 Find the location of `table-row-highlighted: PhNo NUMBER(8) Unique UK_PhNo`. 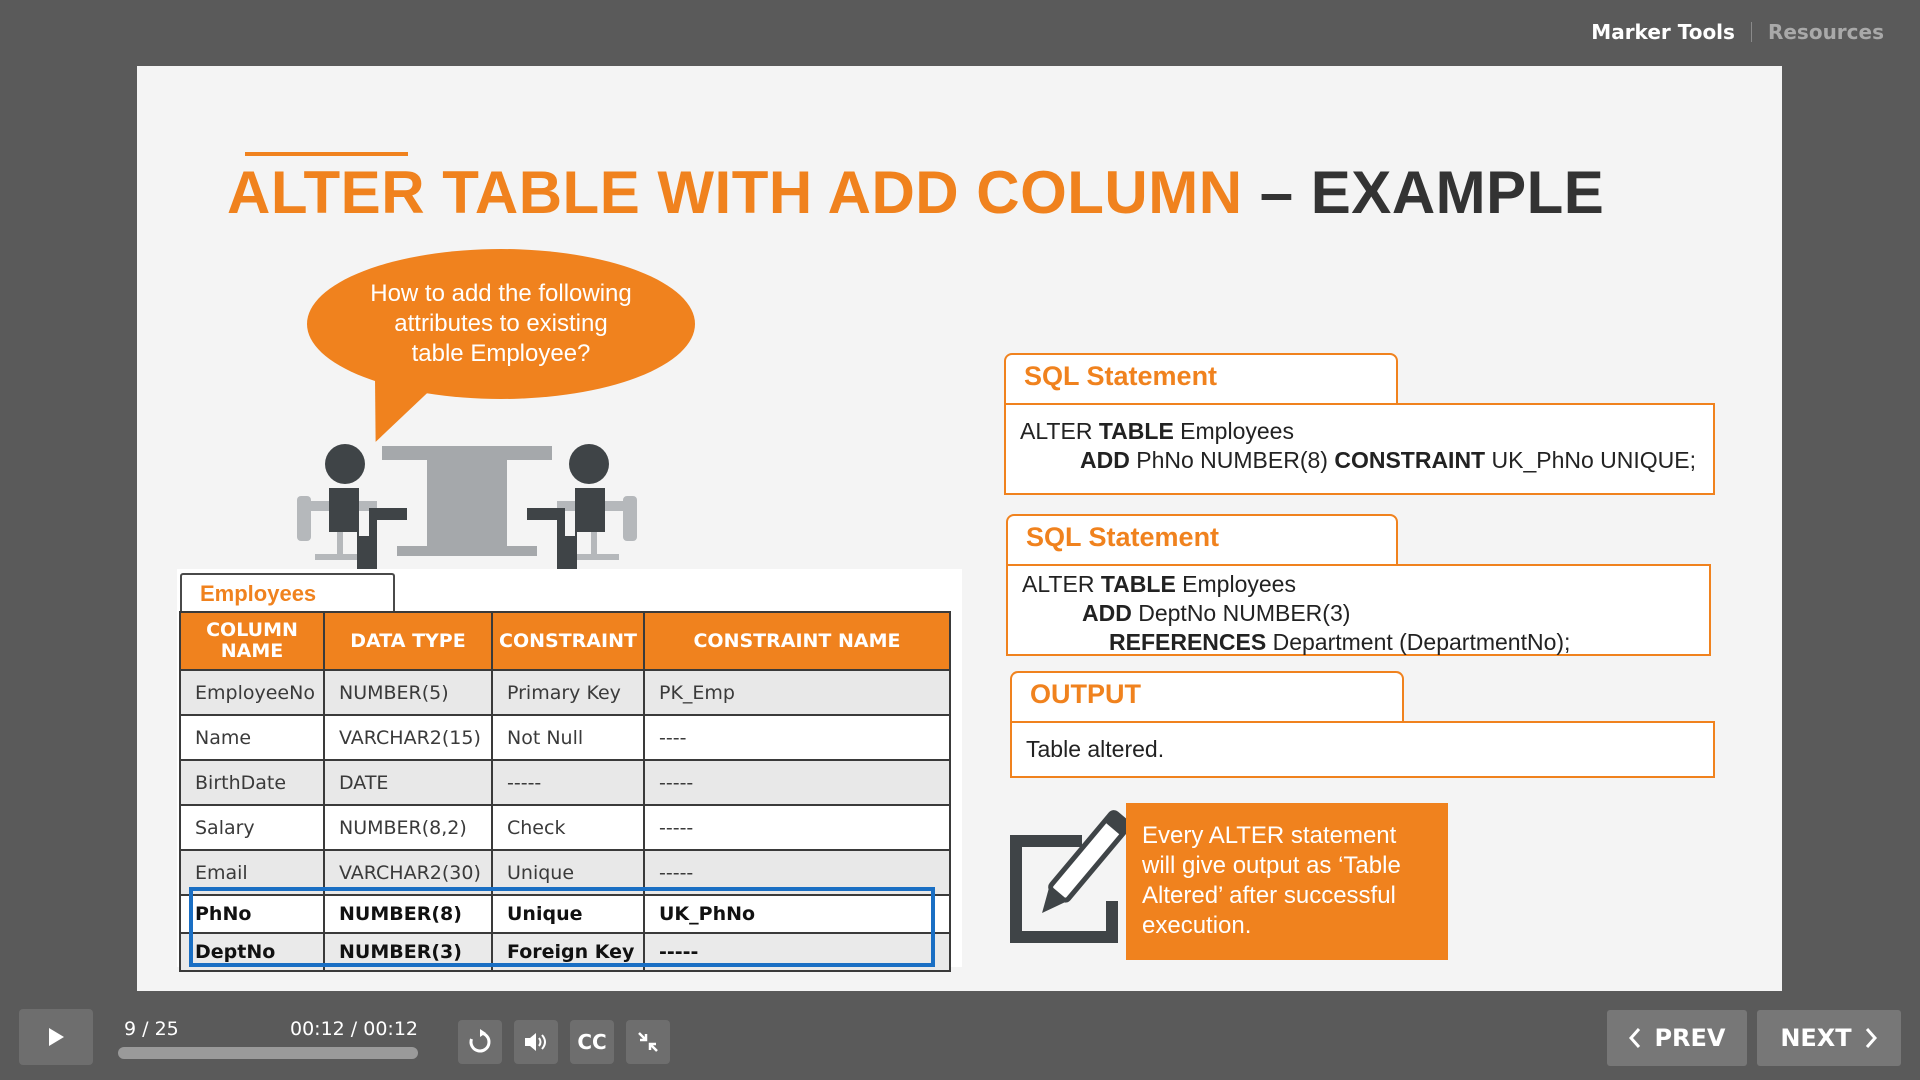

table-row-highlighted: PhNo NUMBER(8) Unique UK_PhNo is located at coordinates (565, 914).